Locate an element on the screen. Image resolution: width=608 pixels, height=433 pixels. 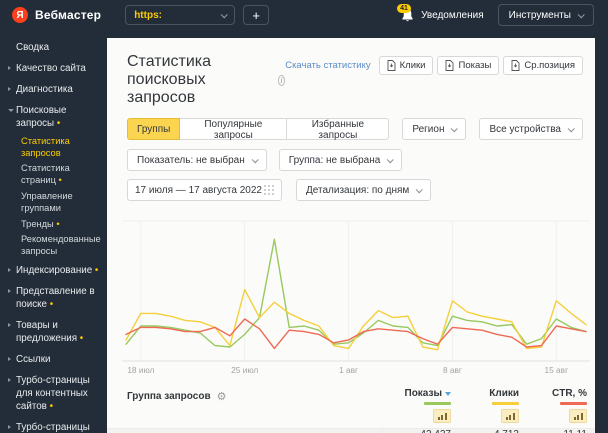
notification-badge: 41 is located at coordinates (404, 8).